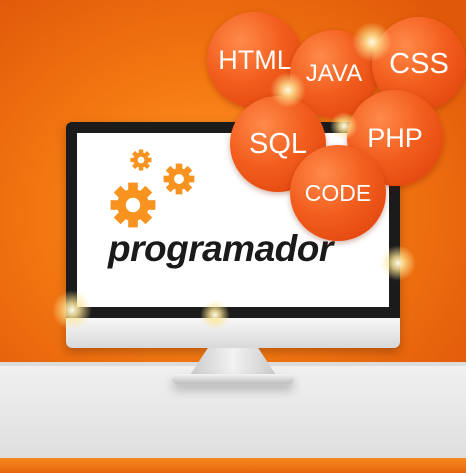 This screenshot has width=466, height=473. Describe the element at coordinates (141, 160) in the screenshot. I see `gear-icon-small` at that location.